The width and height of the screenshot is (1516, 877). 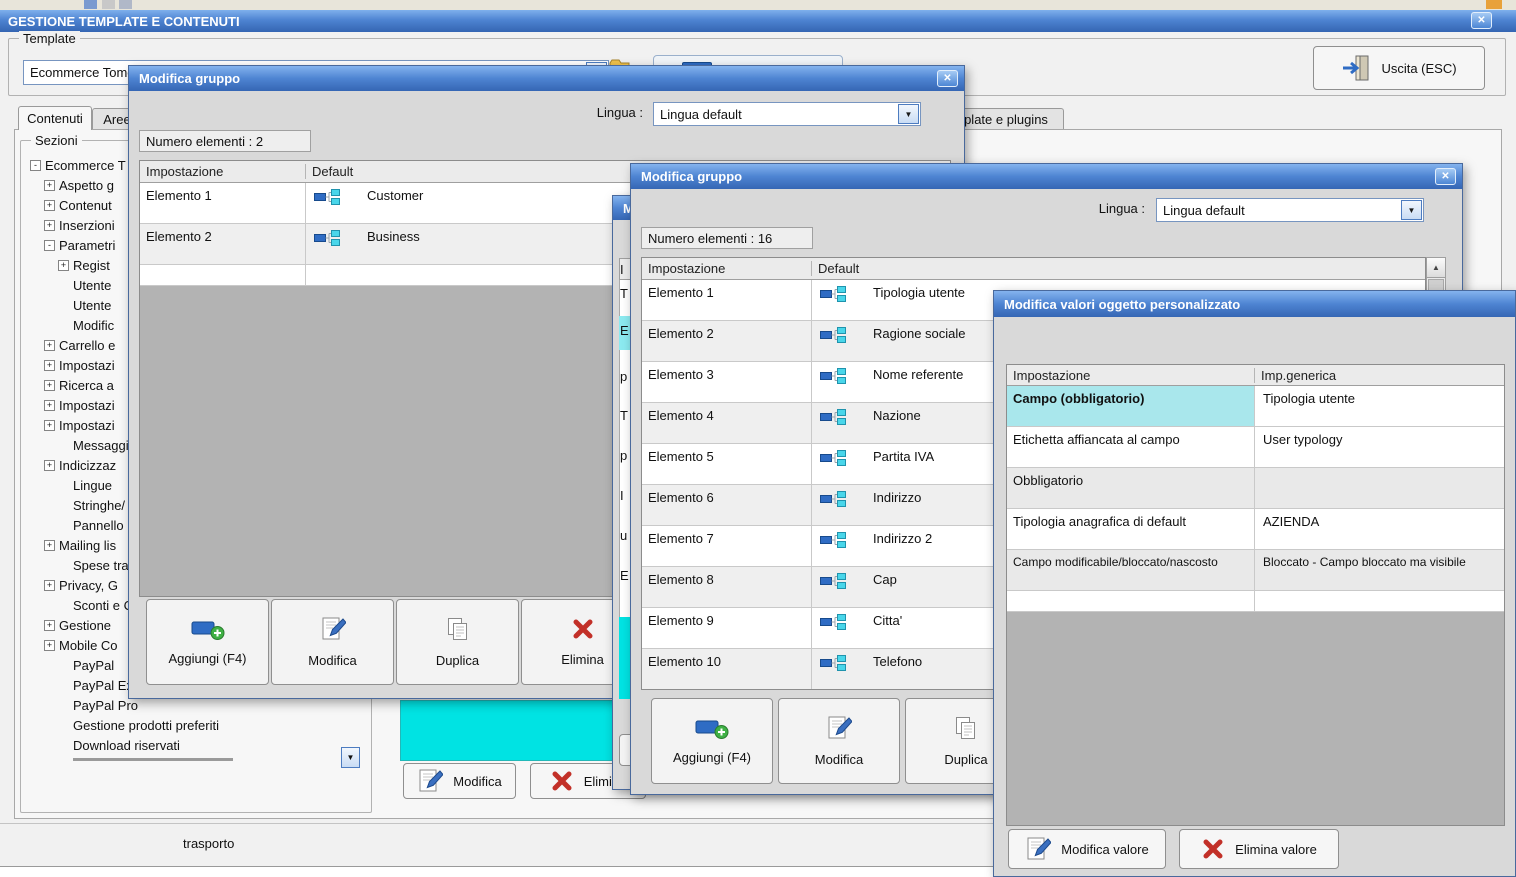 What do you see at coordinates (727, 587) in the screenshot?
I see `row-name: Elemento 8` at bounding box center [727, 587].